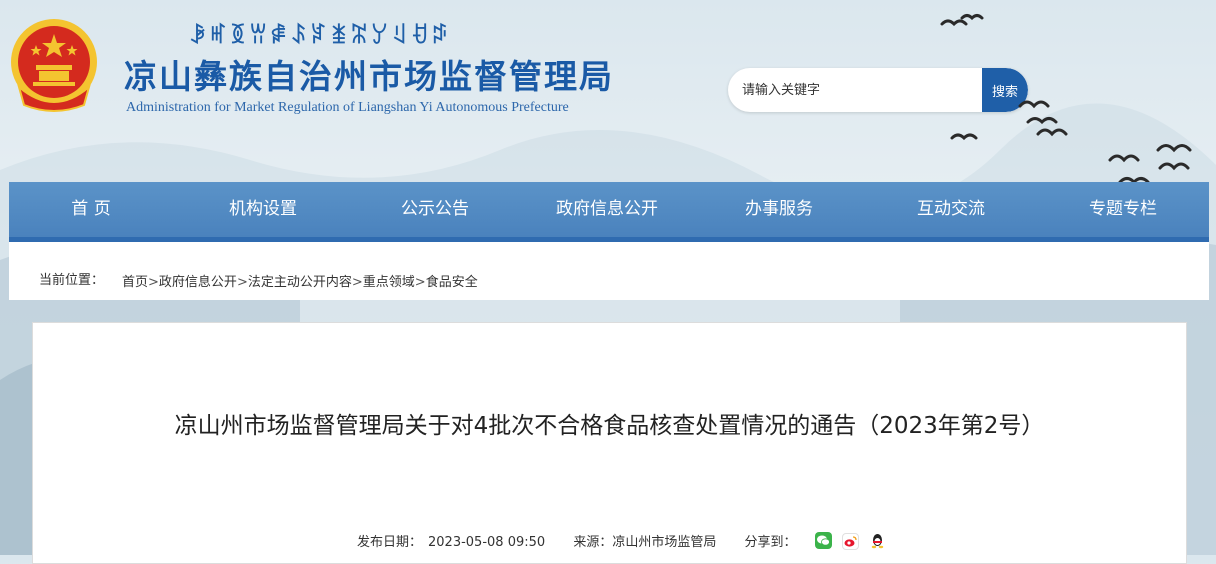 The width and height of the screenshot is (1216, 564). I want to click on nav-item-home: 首 页, so click(91, 209).